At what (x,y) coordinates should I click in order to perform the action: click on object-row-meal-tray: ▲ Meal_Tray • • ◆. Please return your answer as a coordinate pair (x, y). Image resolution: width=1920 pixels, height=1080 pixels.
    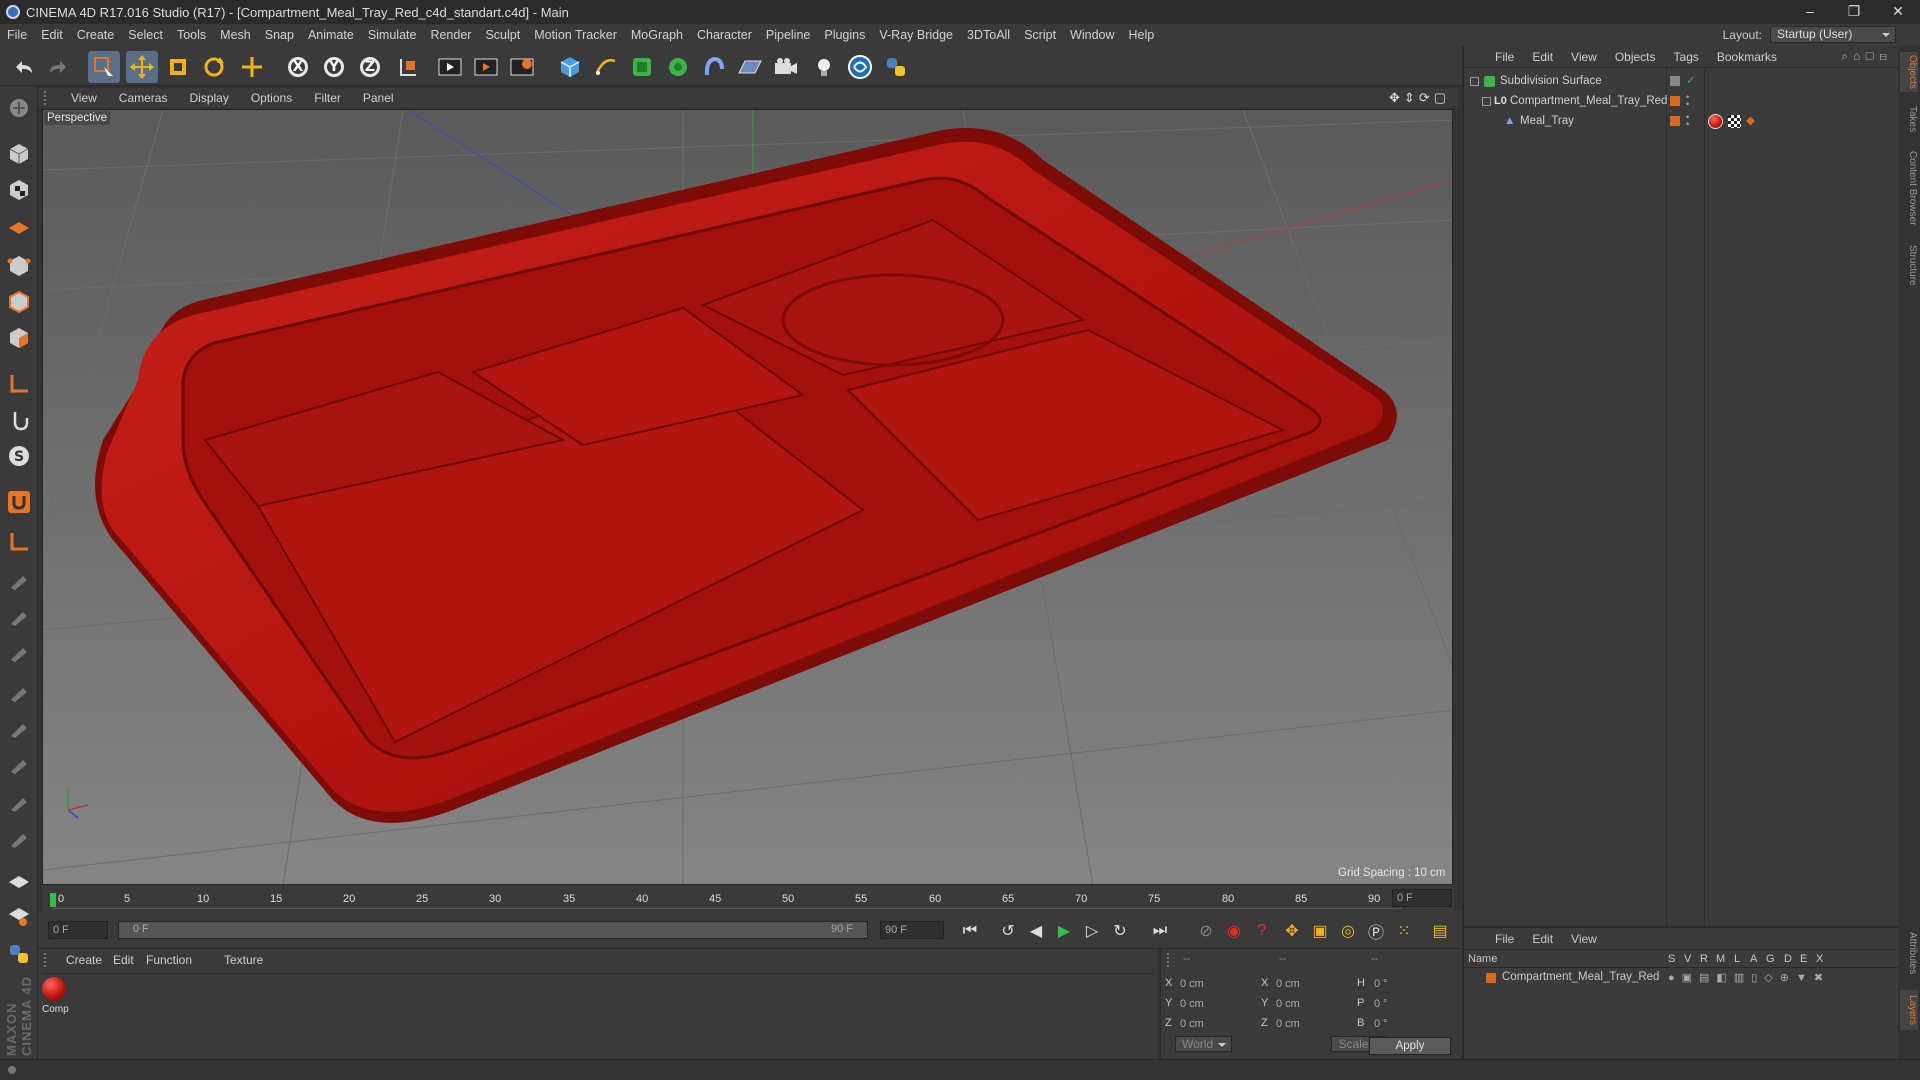
    Looking at the image, I should click on (1681, 121).